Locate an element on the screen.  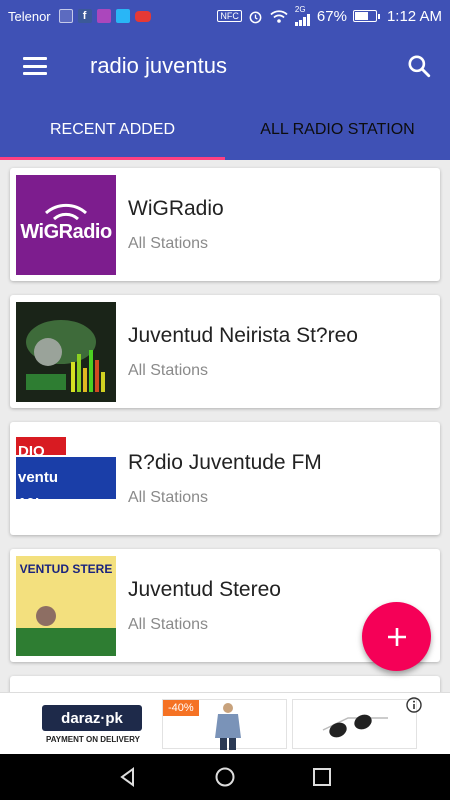
plus-icon is located at coordinates (396, 636).